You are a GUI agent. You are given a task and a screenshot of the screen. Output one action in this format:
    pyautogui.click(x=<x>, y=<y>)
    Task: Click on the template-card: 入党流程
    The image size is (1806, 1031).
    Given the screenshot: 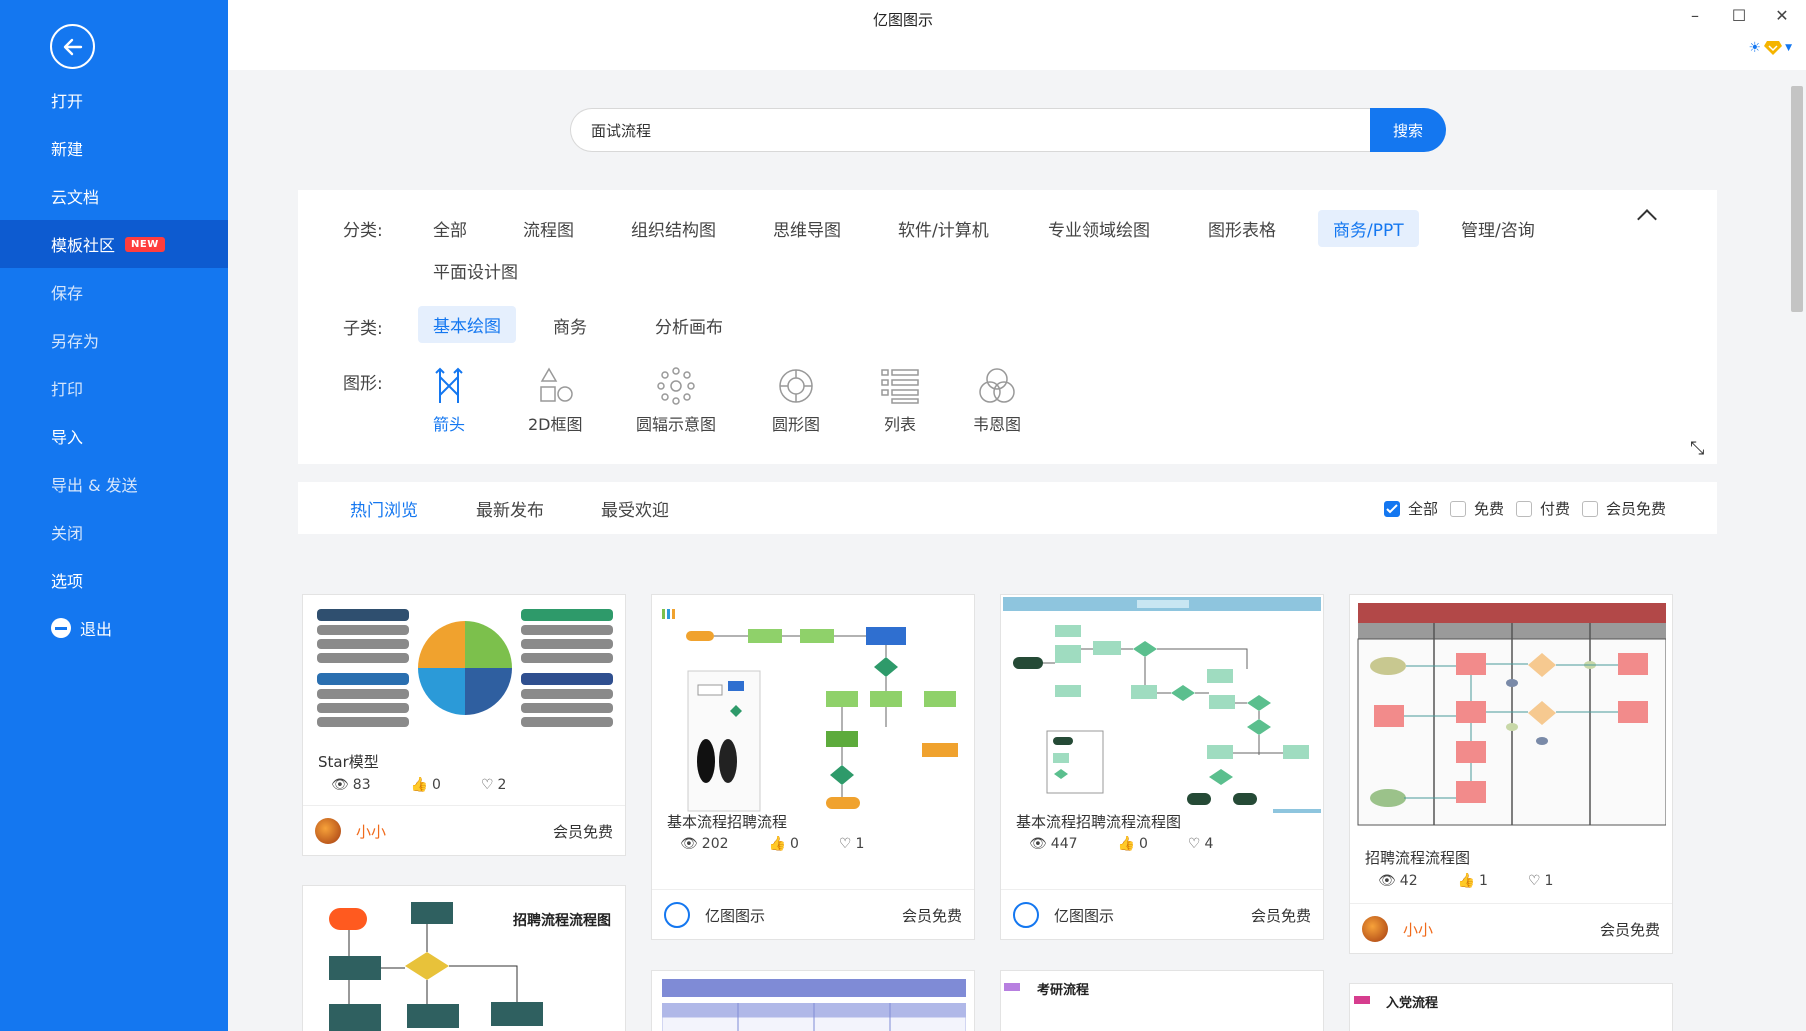 What is the action you would take?
    pyautogui.click(x=1511, y=1007)
    